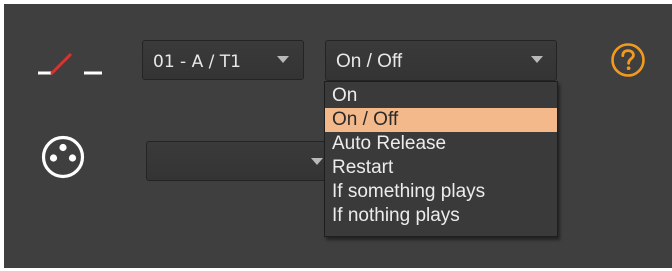 Image resolution: width=672 pixels, height=271 pixels. What do you see at coordinates (70, 64) in the screenshot?
I see `switch-icon` at bounding box center [70, 64].